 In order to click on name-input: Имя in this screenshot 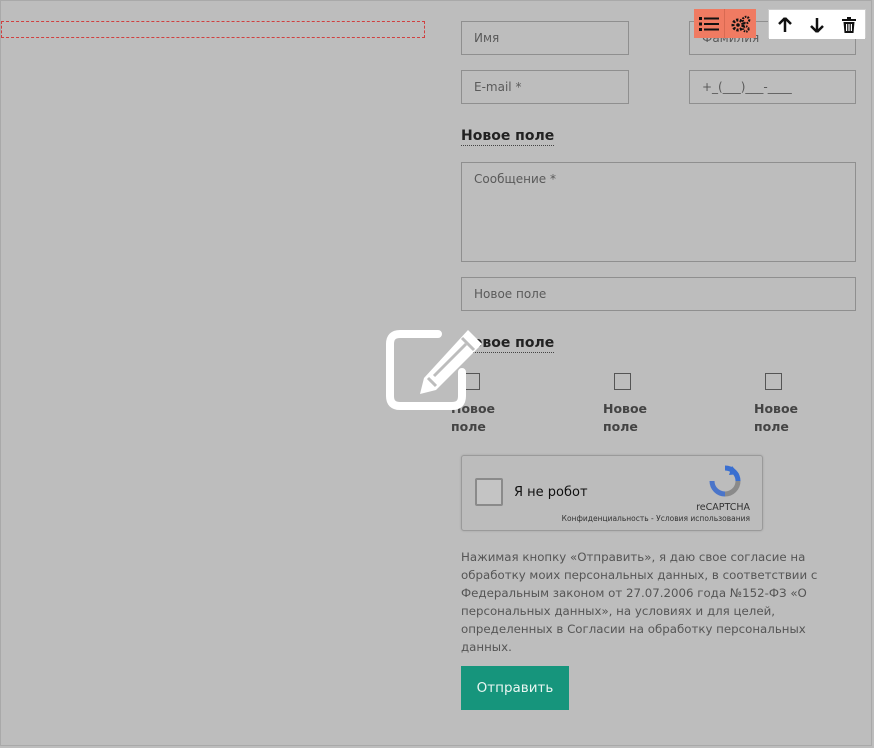, I will do `click(545, 38)`.